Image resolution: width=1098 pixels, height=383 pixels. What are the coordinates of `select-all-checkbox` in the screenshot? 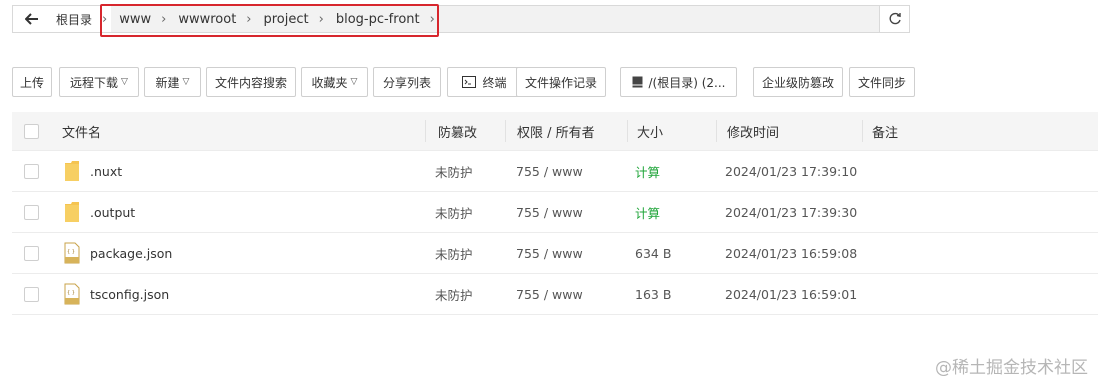 It's located at (31, 131).